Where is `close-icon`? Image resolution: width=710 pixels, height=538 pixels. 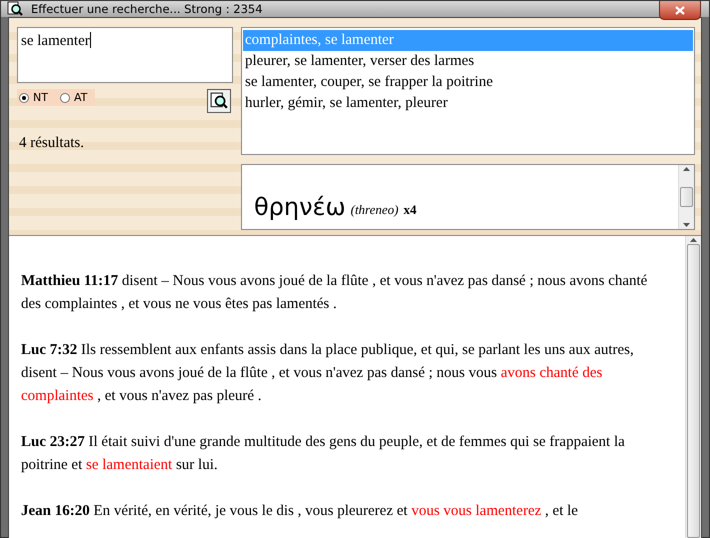
close-icon is located at coordinates (680, 10).